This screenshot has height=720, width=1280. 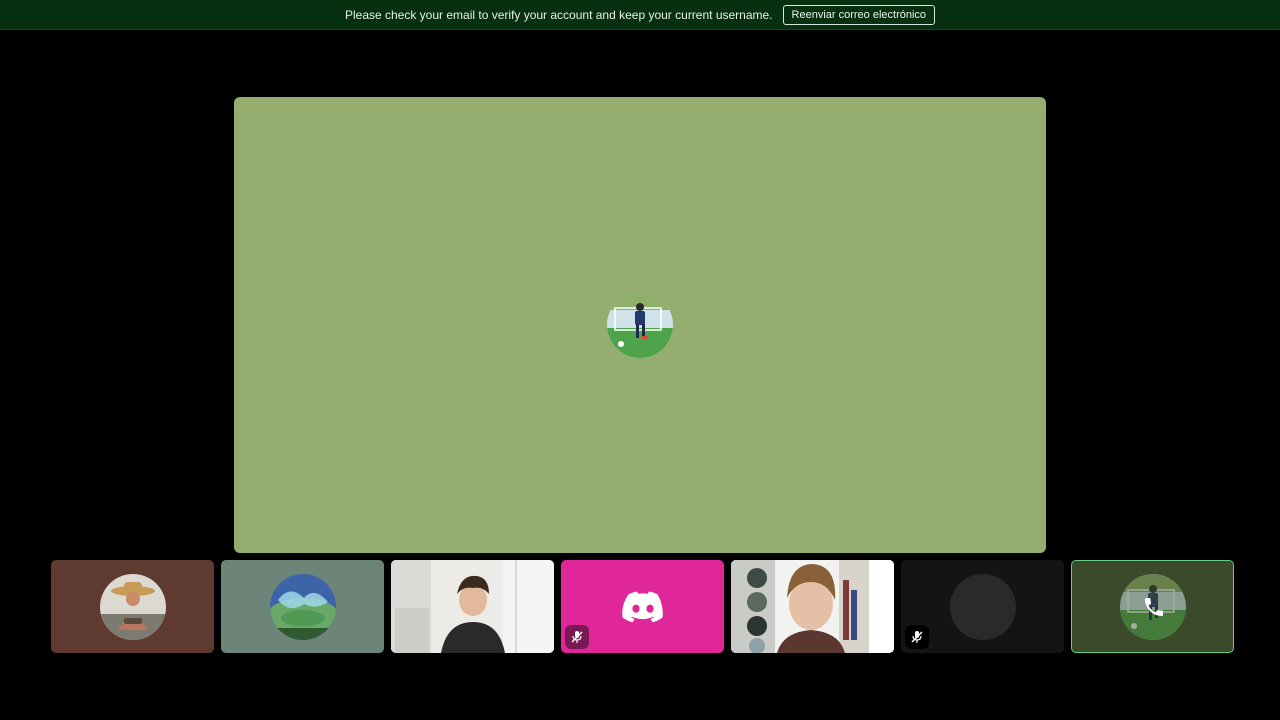 I want to click on participant-tile-selected, so click(x=1152, y=606).